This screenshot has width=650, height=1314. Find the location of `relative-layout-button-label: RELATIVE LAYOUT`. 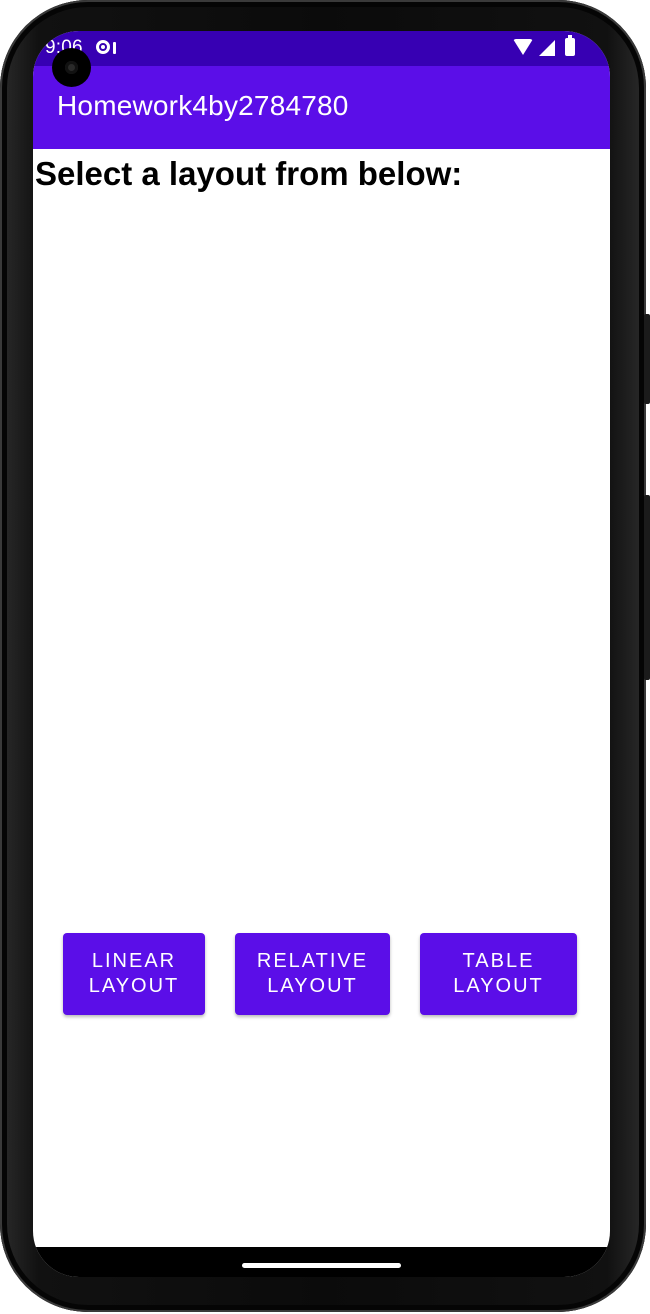

relative-layout-button-label: RELATIVE LAYOUT is located at coordinates (312, 973).